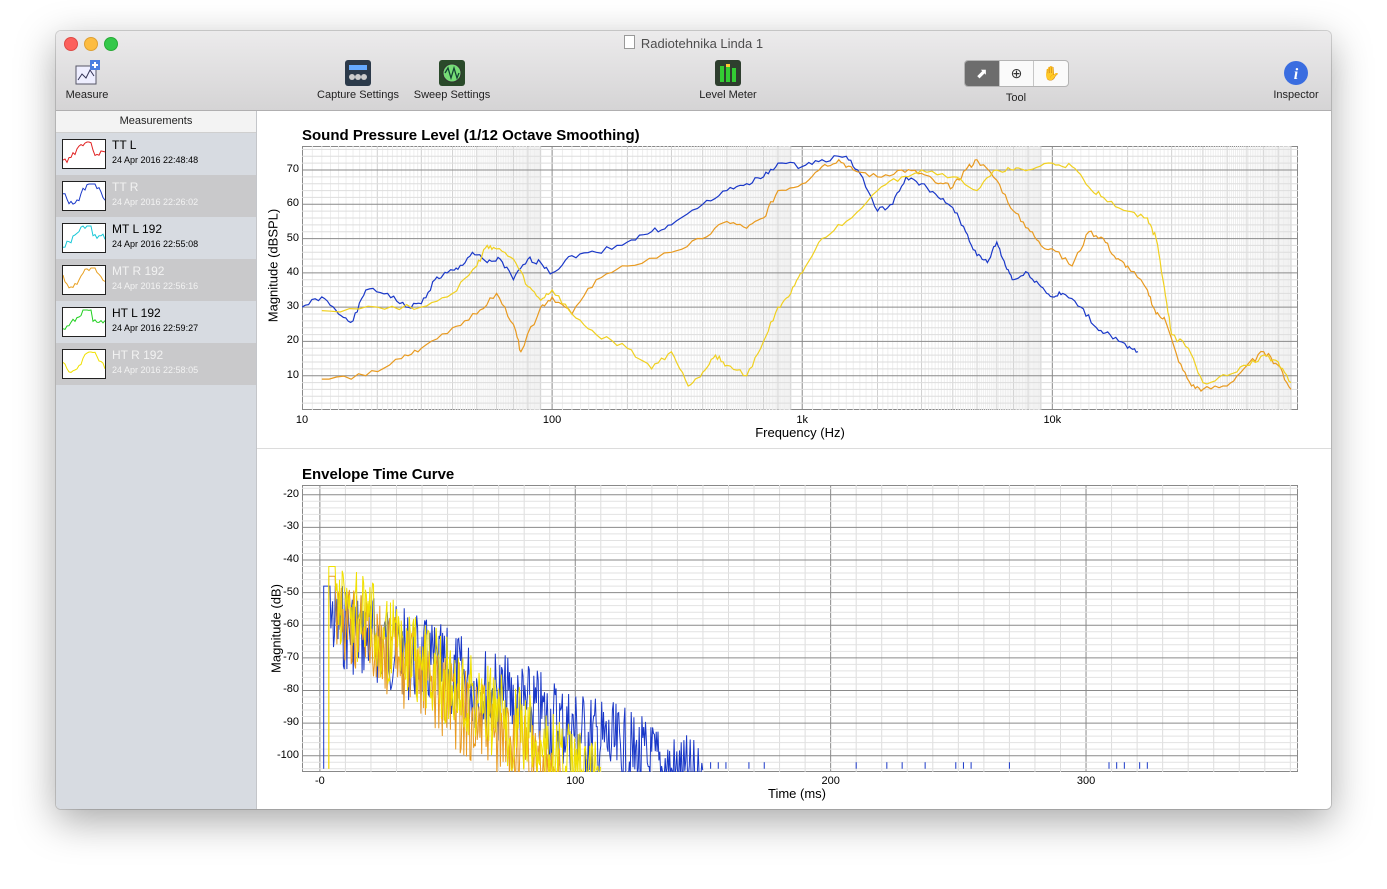 This screenshot has height=889, width=1387. Describe the element at coordinates (292, 340) in the screenshot. I see `spl-y-tick-label: 20` at that location.